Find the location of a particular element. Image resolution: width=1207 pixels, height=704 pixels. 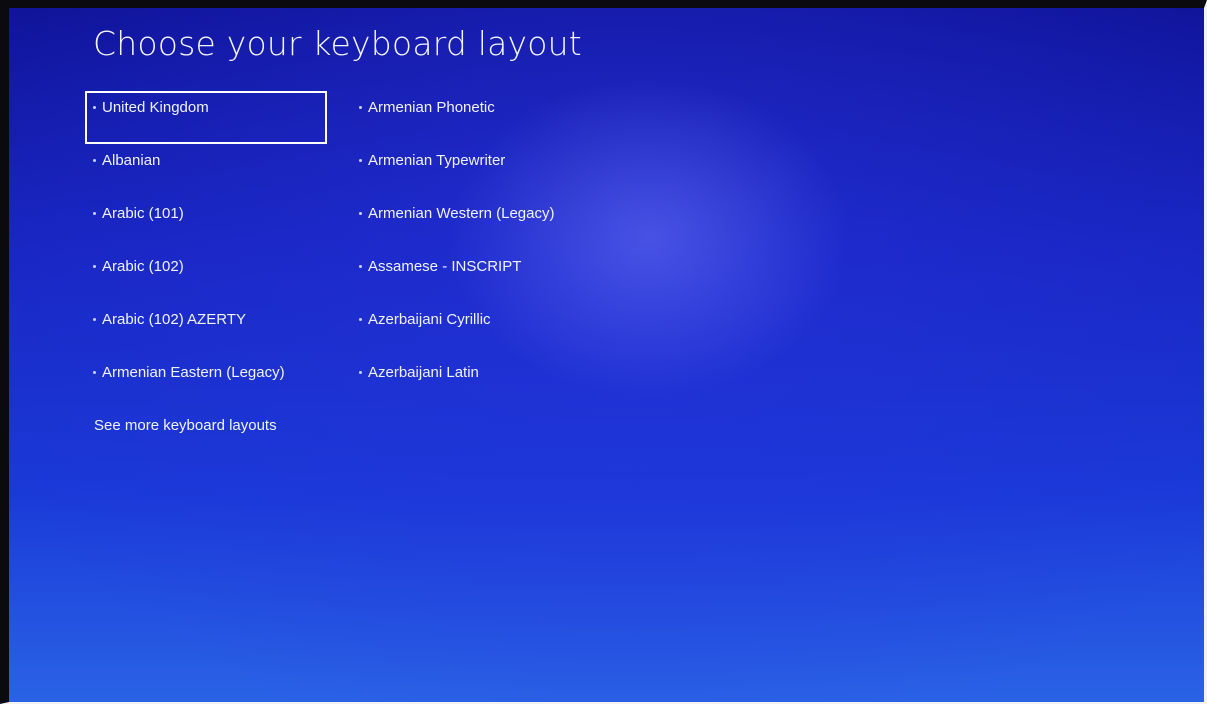

option-label: Albanian is located at coordinates (131, 160).